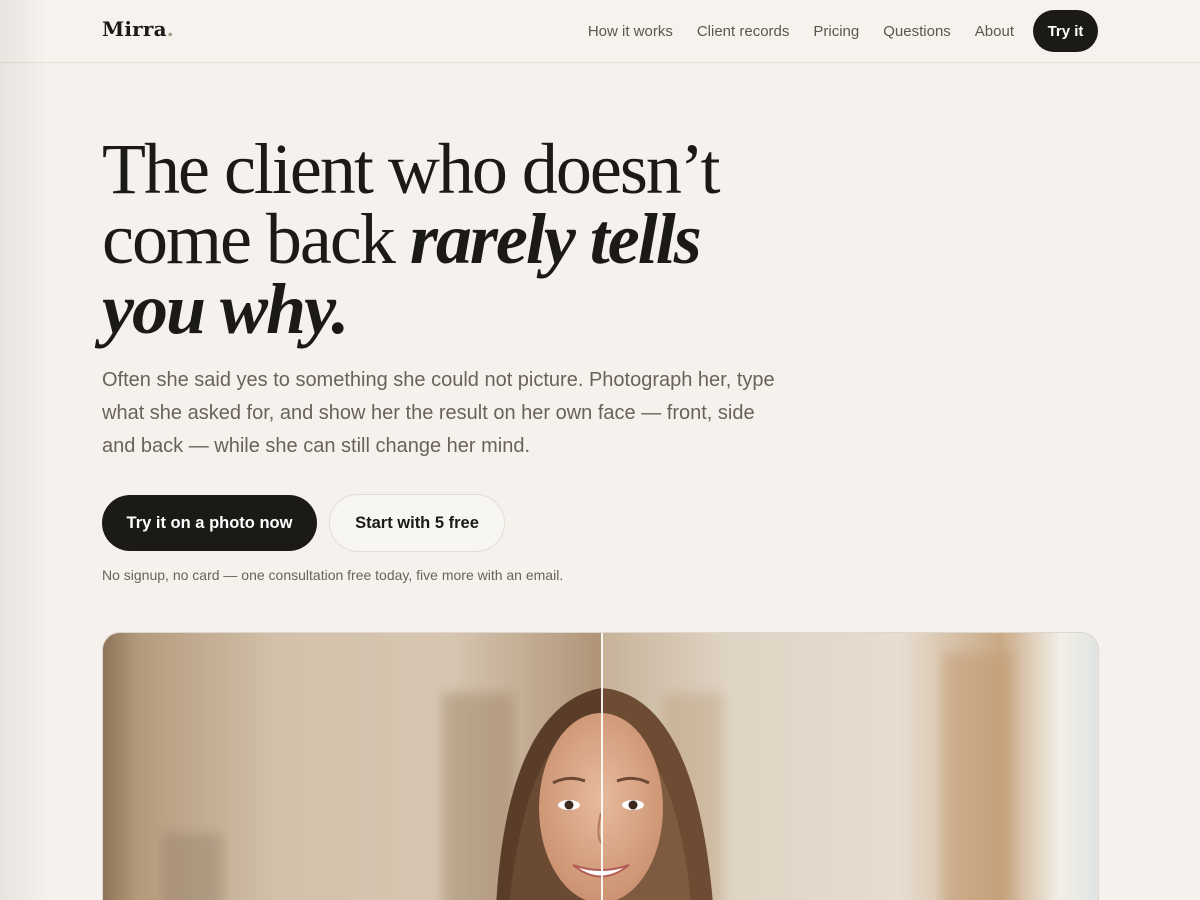 Image resolution: width=1200 pixels, height=900 pixels. I want to click on comparison-divider, so click(602, 766).